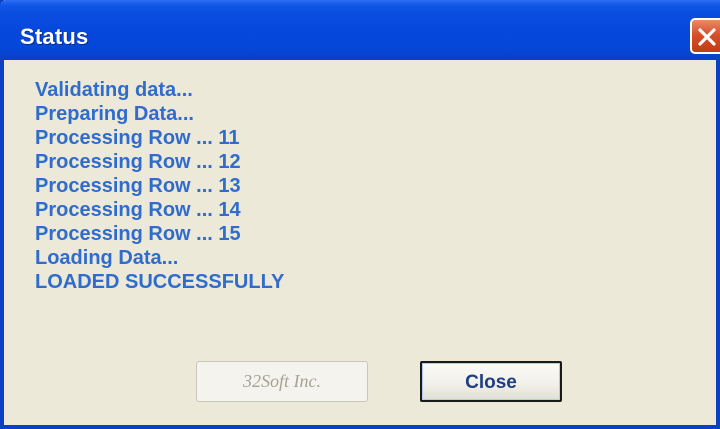 The height and width of the screenshot is (429, 720). I want to click on window-title: Status, so click(54, 36).